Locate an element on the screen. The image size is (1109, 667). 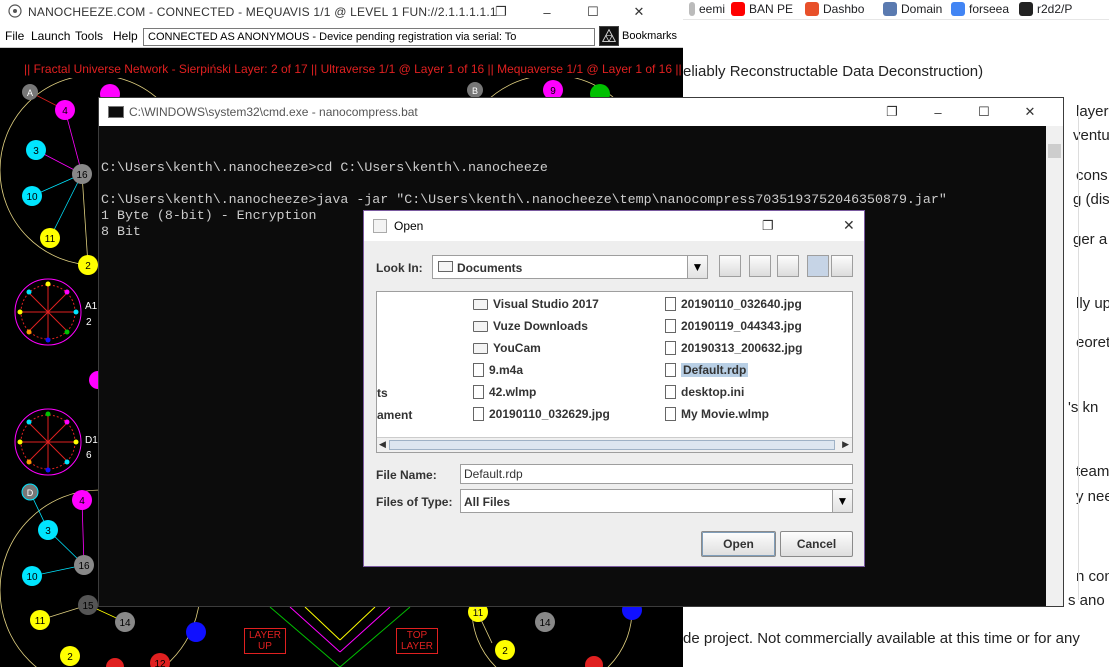
node-12-label: 12 is located at coordinates (160, 663).